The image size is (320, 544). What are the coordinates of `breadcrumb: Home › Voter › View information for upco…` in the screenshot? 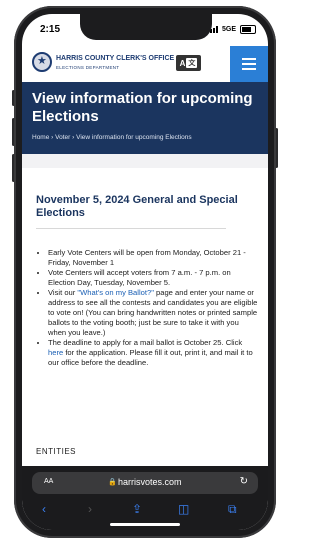 It's located at (112, 137).